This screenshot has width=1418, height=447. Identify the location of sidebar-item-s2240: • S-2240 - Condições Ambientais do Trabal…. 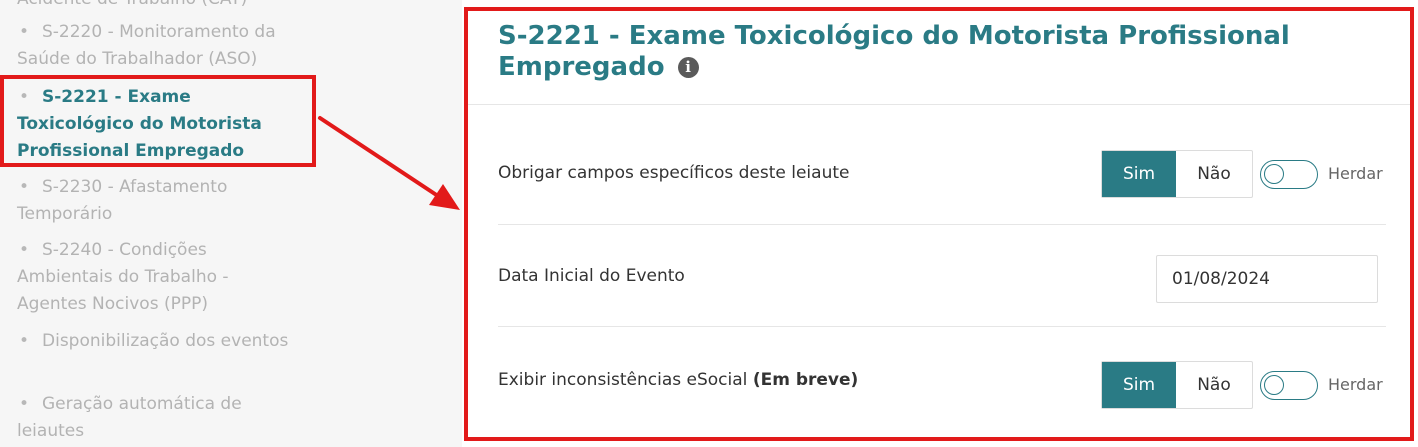
(159, 277).